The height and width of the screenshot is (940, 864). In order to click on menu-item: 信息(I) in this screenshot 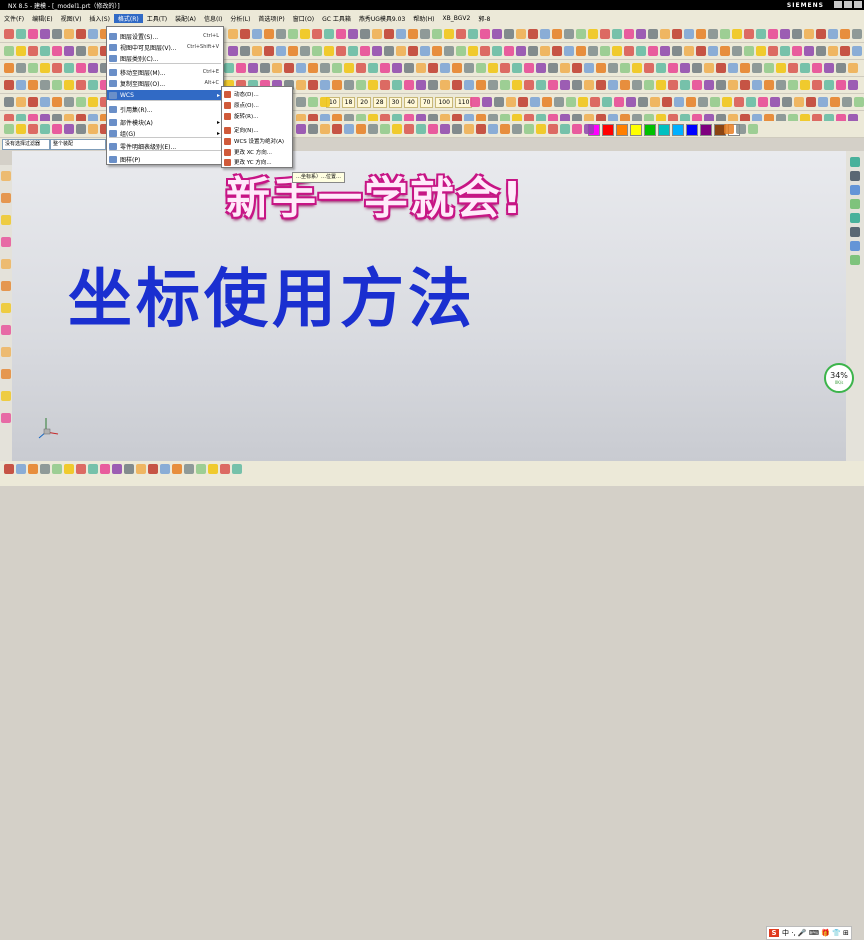, I will do `click(213, 18)`.